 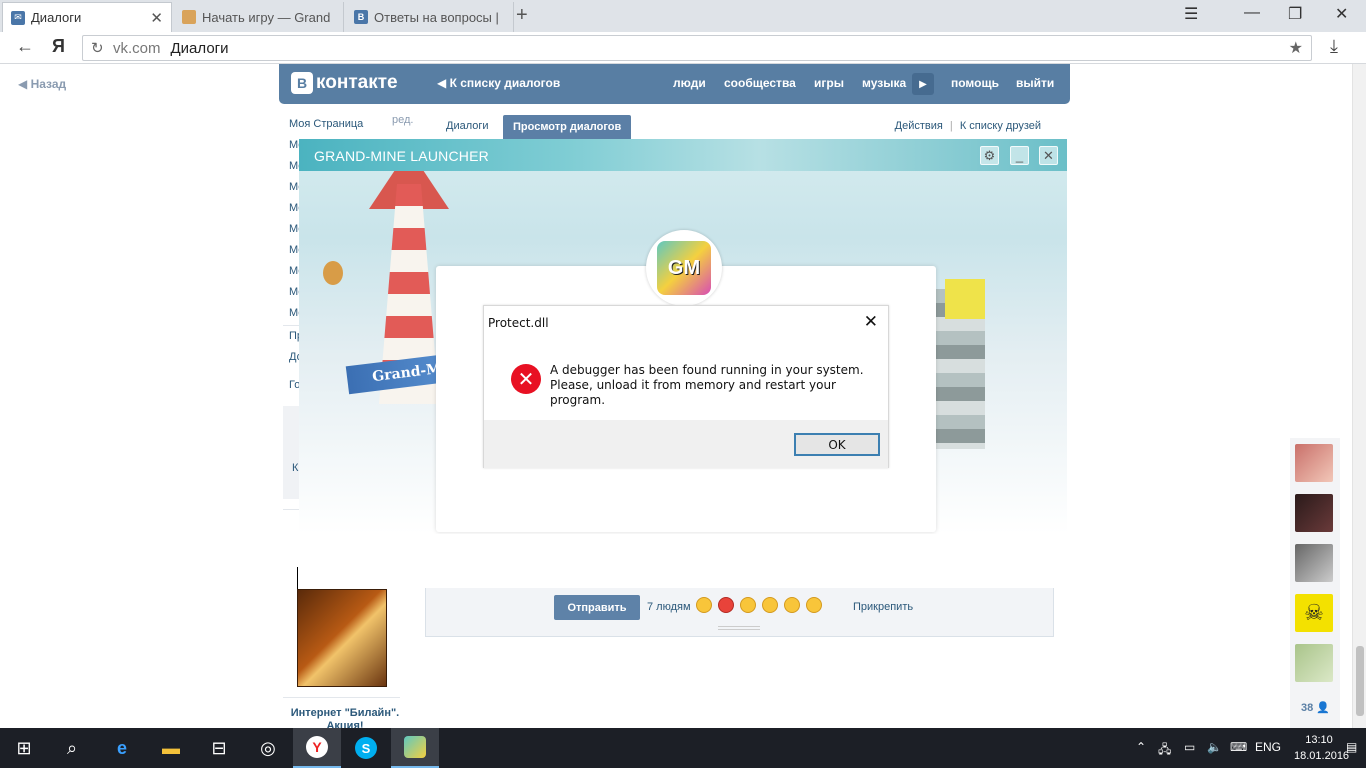 I want to click on resize-handle, so click(x=739, y=628).